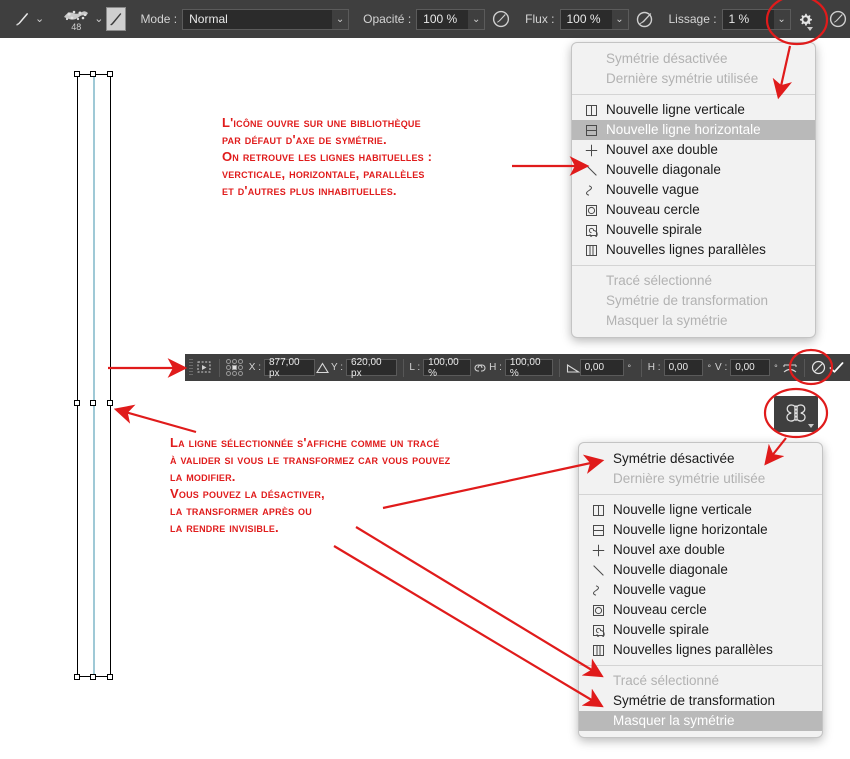 The image size is (850, 759). What do you see at coordinates (700, 701) in the screenshot?
I see `menu-item-symetrie-de-transformation: Symétrie de transformation` at bounding box center [700, 701].